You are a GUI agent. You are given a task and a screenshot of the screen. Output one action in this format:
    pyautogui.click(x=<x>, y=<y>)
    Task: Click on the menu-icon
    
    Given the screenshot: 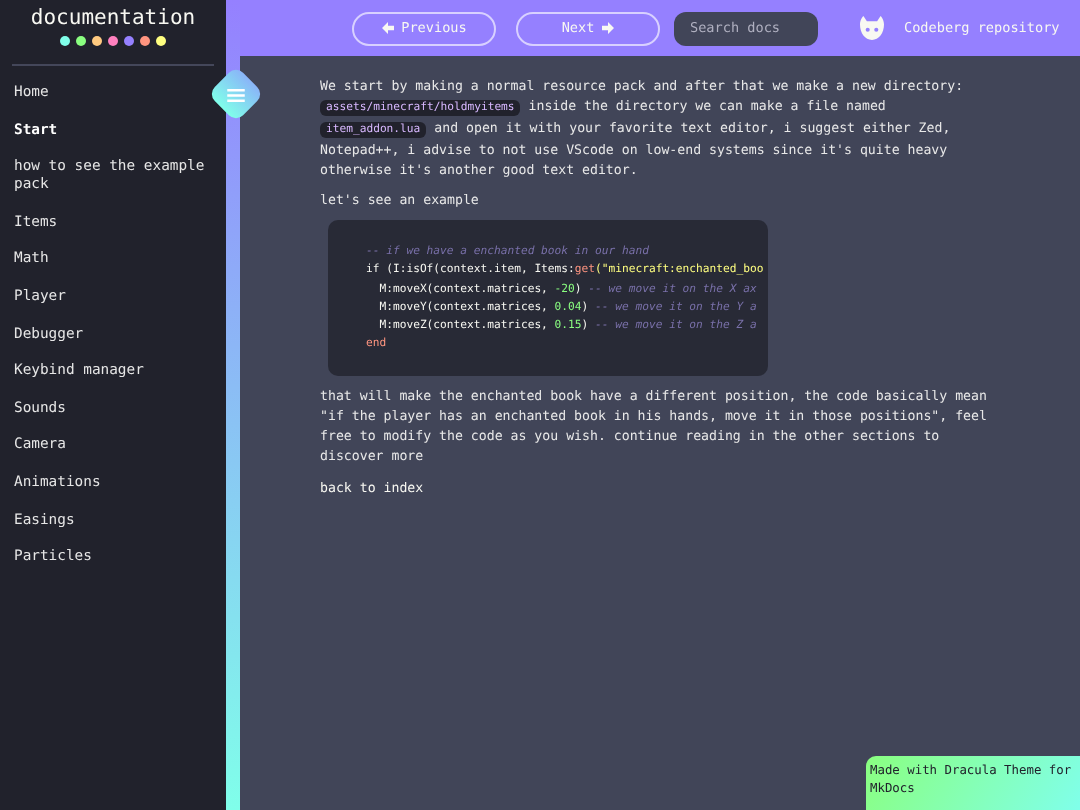 What is the action you would take?
    pyautogui.click(x=236, y=94)
    